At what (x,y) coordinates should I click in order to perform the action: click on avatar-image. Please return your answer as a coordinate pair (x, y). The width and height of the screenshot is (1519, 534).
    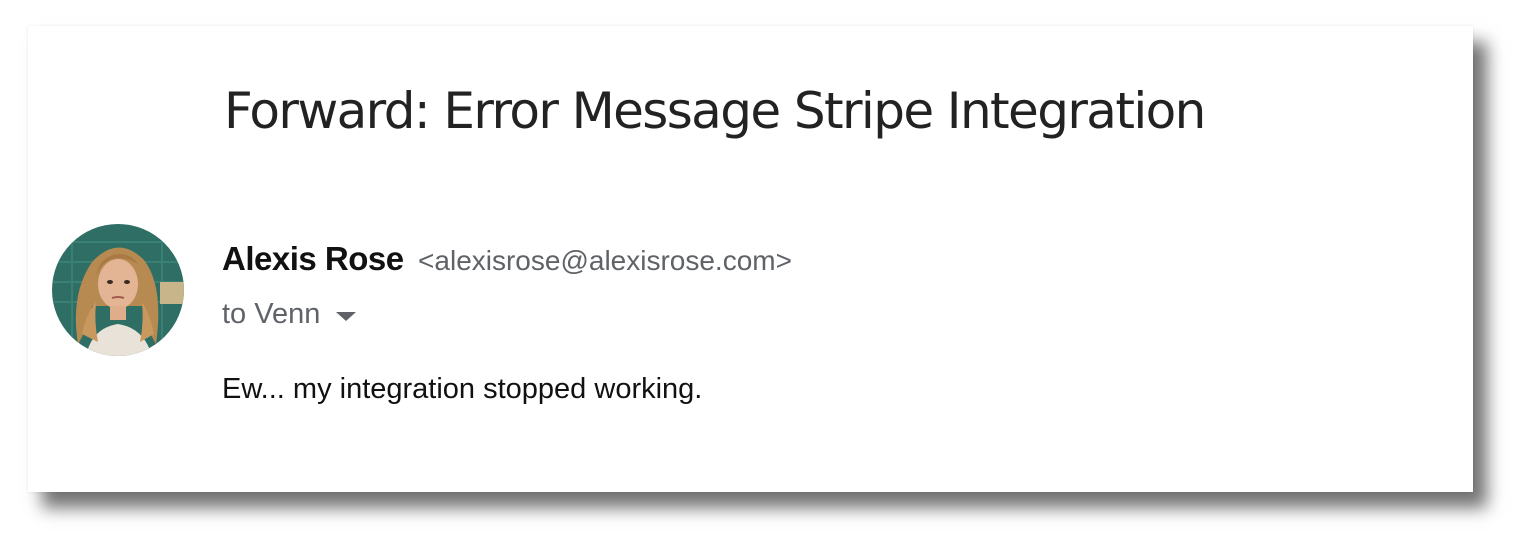
    Looking at the image, I should click on (118, 290).